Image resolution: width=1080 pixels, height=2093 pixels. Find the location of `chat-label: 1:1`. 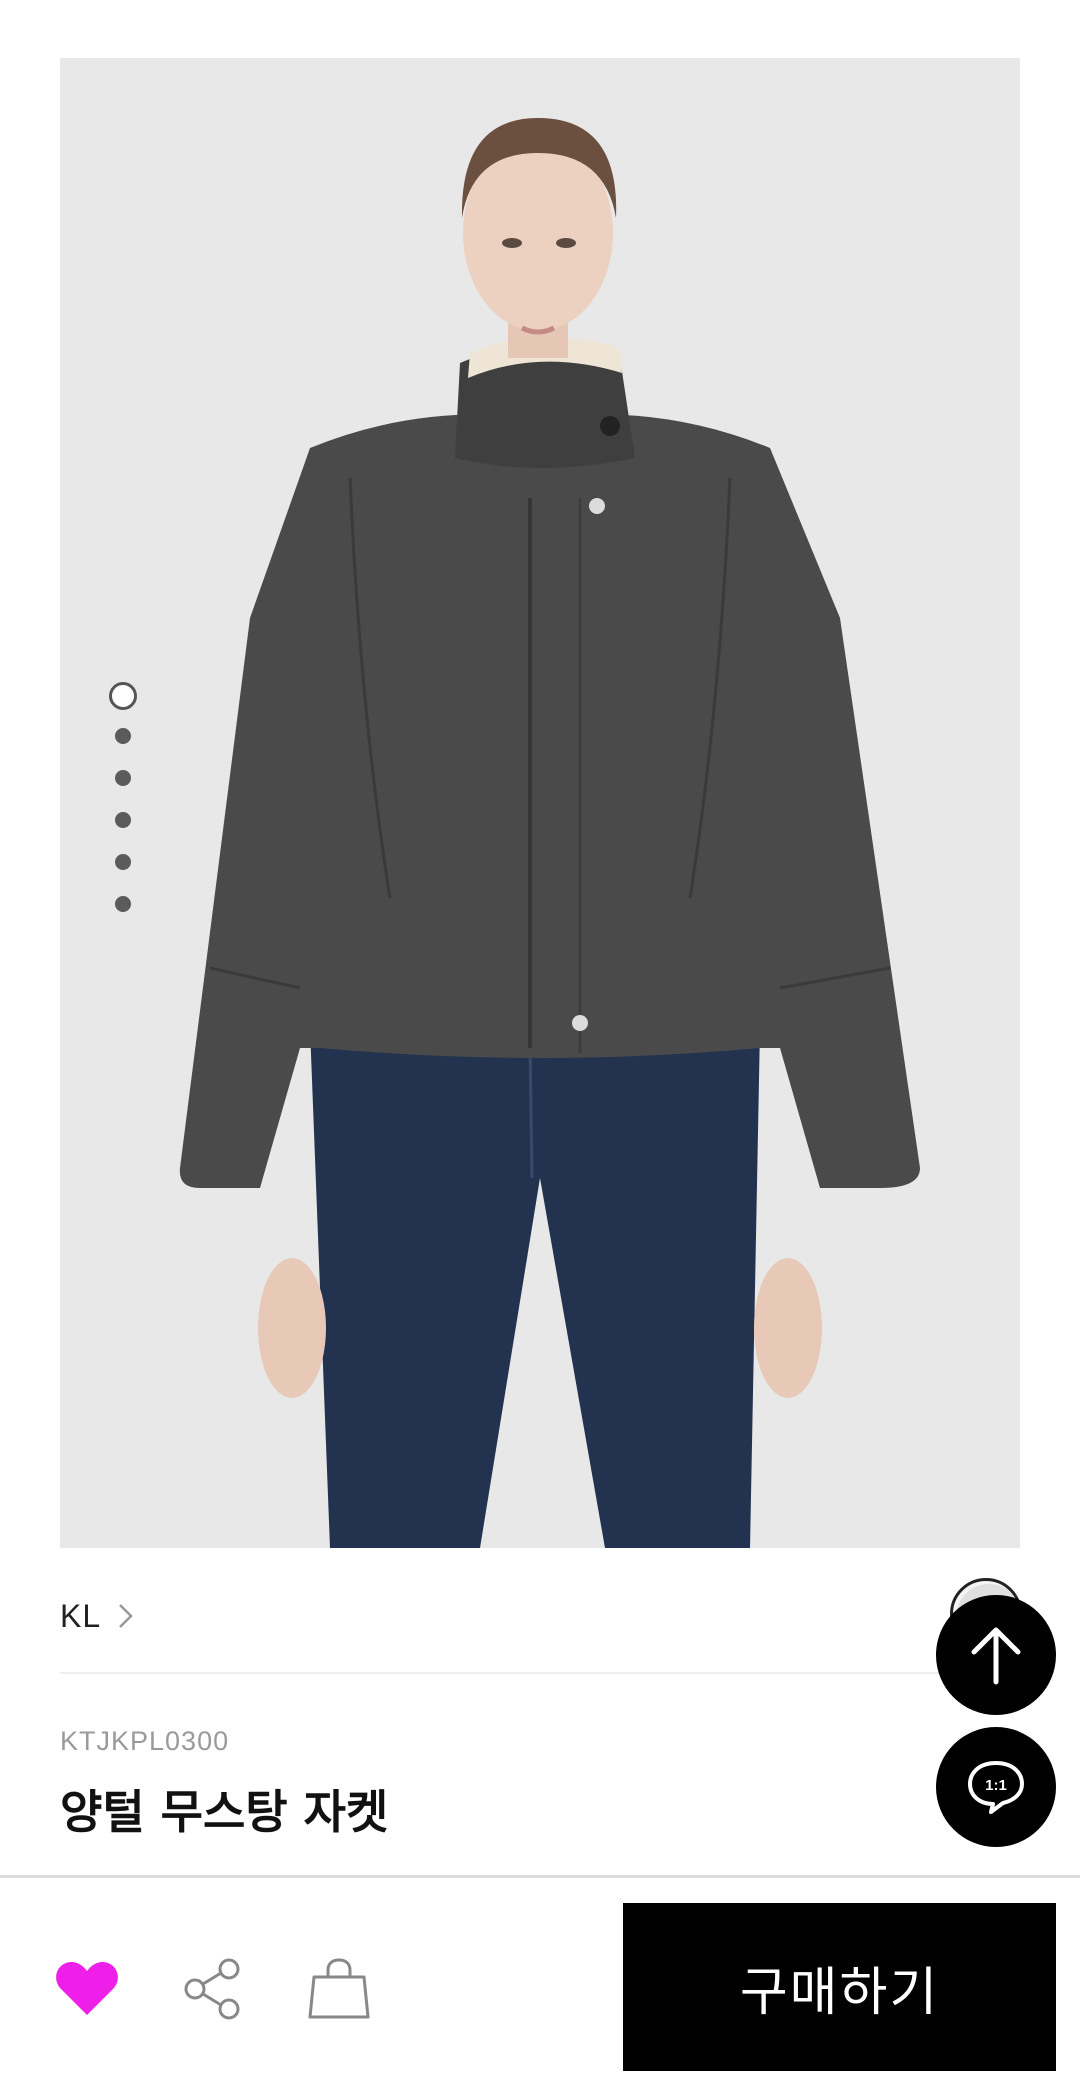

chat-label: 1:1 is located at coordinates (996, 1785).